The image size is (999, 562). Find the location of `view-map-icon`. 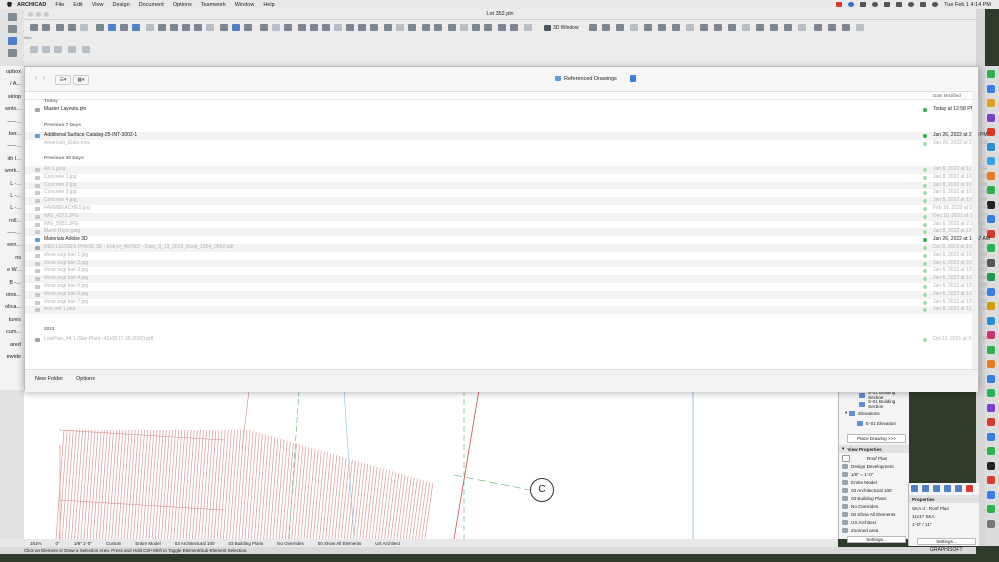

view-map-icon is located at coordinates (925, 488).